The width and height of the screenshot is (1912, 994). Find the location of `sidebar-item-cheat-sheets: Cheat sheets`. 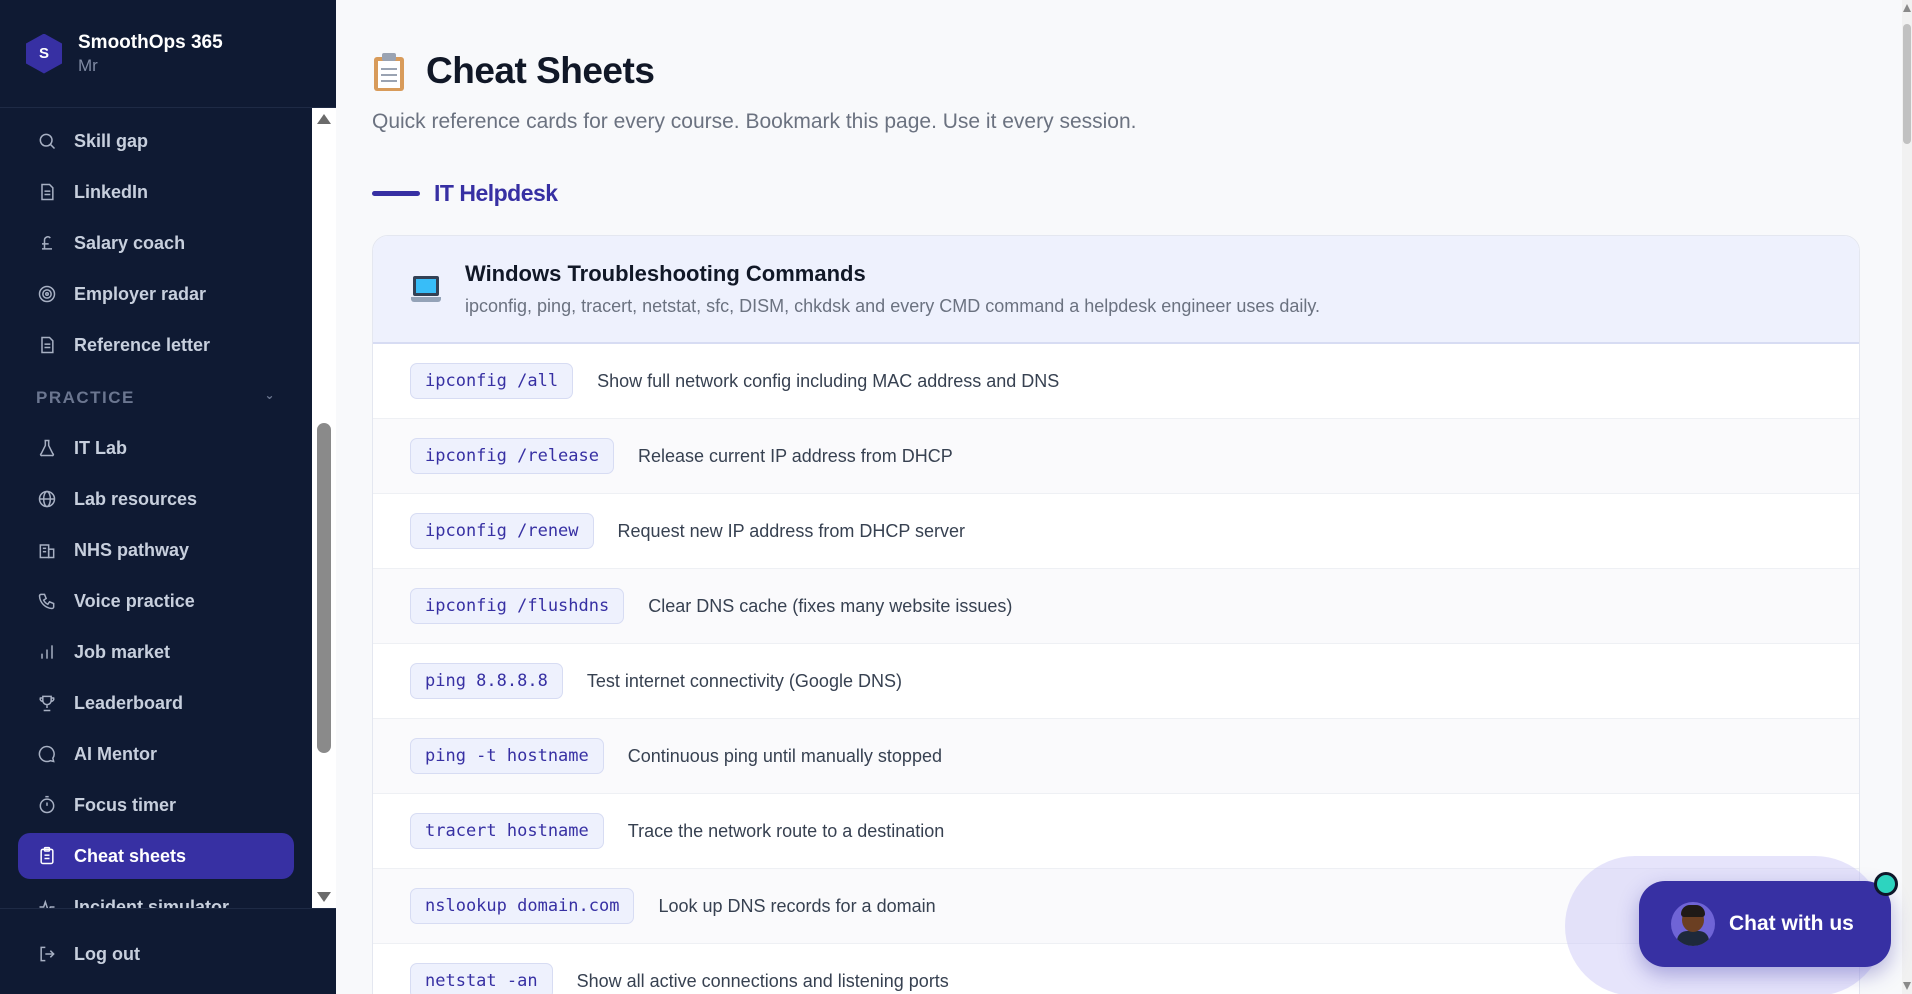

sidebar-item-cheat-sheets: Cheat sheets is located at coordinates (156, 856).